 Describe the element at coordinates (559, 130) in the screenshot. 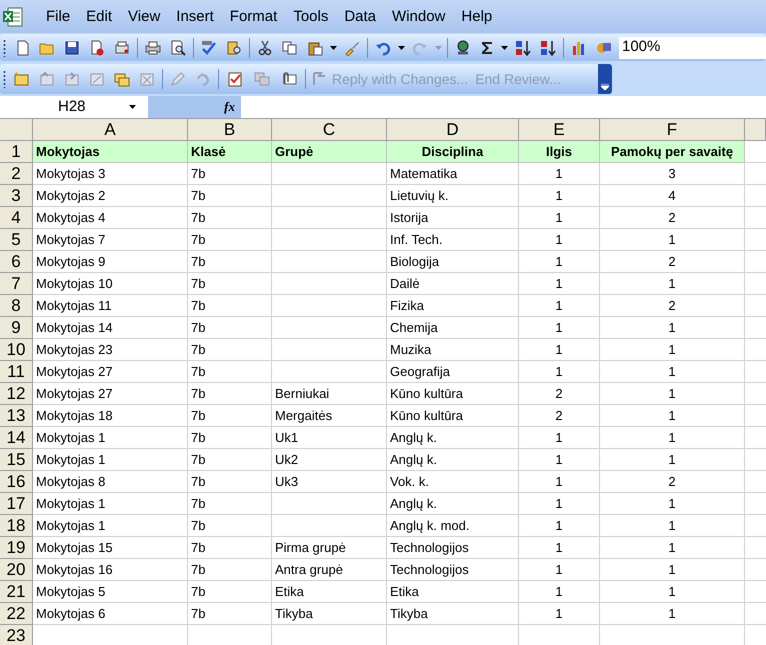

I see `column-header: E` at that location.